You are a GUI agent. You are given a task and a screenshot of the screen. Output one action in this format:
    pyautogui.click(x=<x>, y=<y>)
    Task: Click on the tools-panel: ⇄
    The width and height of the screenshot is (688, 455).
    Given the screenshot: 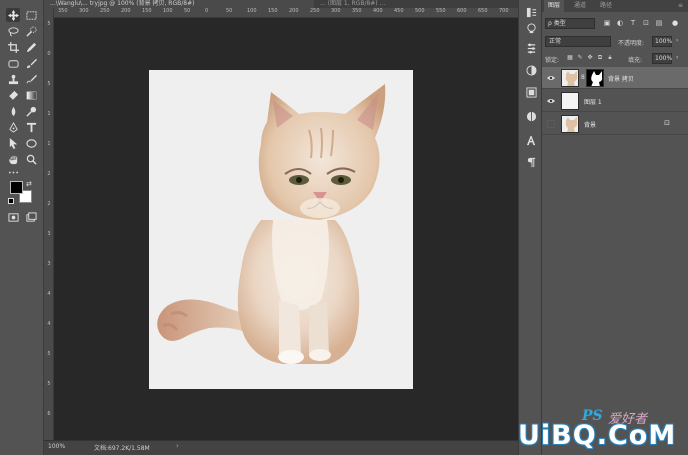 What is the action you would take?
    pyautogui.click(x=22, y=227)
    